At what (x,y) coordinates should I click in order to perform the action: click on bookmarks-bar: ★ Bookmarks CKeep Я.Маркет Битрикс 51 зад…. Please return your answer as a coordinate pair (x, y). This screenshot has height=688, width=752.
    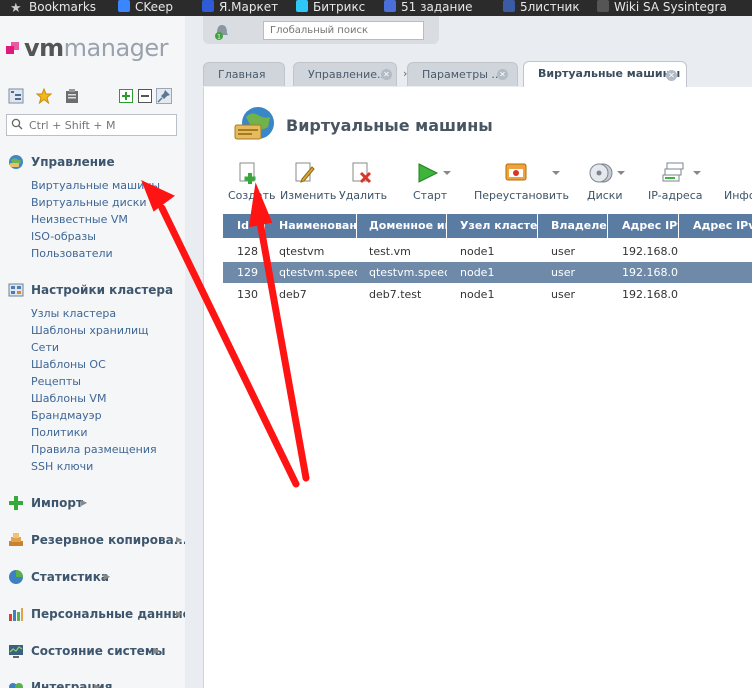
    Looking at the image, I should click on (376, 8).